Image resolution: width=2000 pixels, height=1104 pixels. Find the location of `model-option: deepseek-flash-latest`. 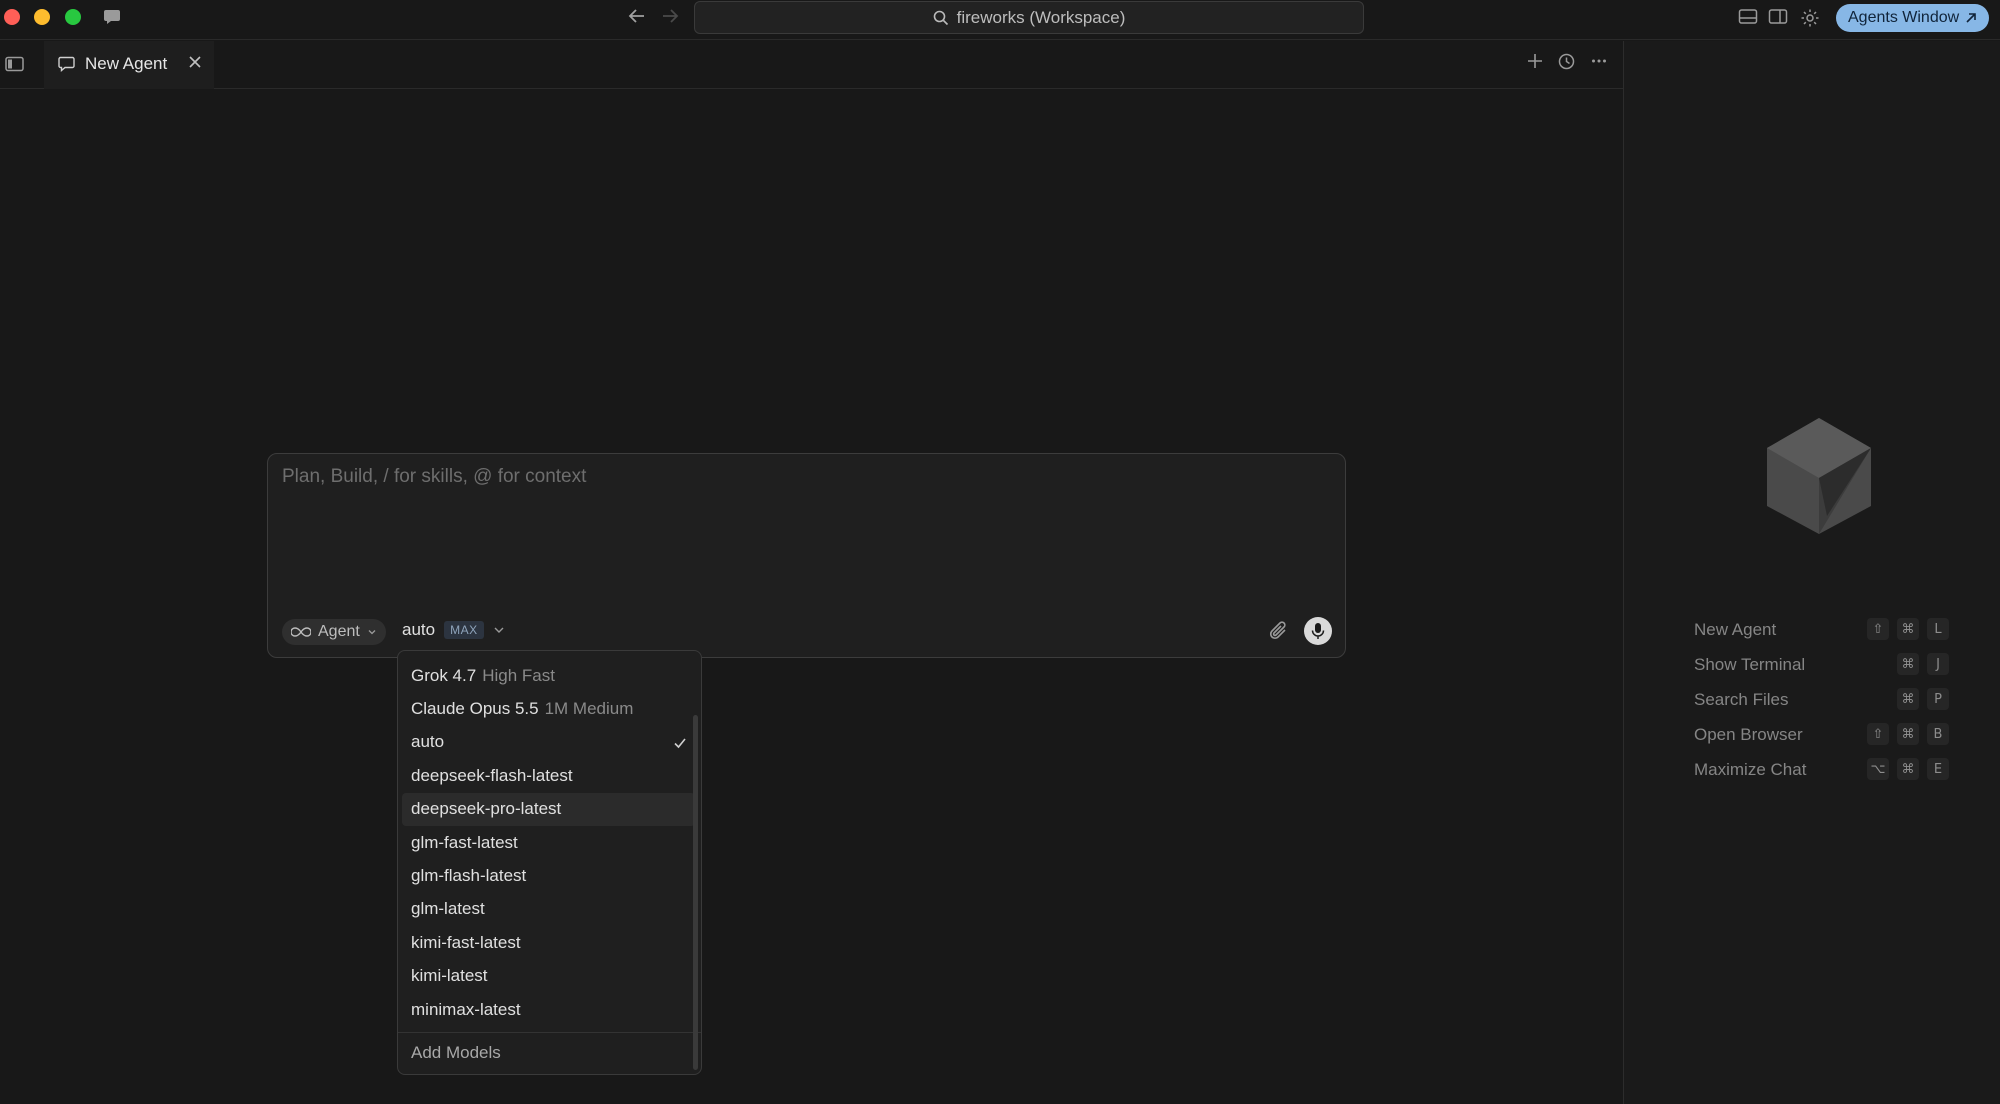

model-option: deepseek-flash-latest is located at coordinates (548, 775).